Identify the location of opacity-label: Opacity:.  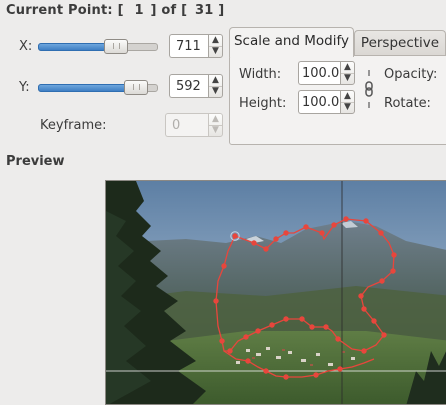
(411, 74).